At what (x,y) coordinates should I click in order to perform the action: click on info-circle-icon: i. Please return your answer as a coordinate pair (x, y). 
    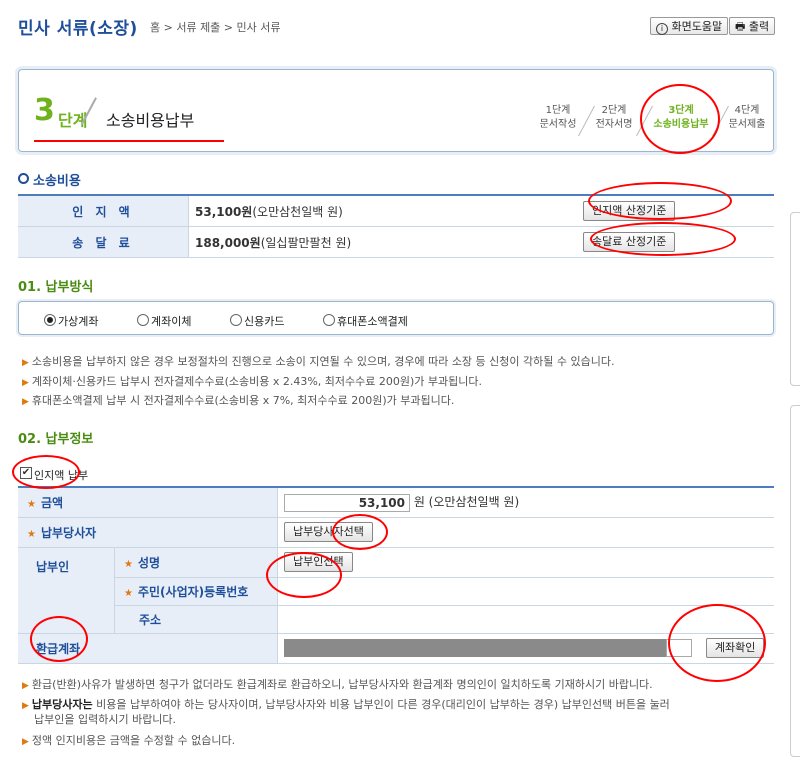
    Looking at the image, I should click on (662, 29).